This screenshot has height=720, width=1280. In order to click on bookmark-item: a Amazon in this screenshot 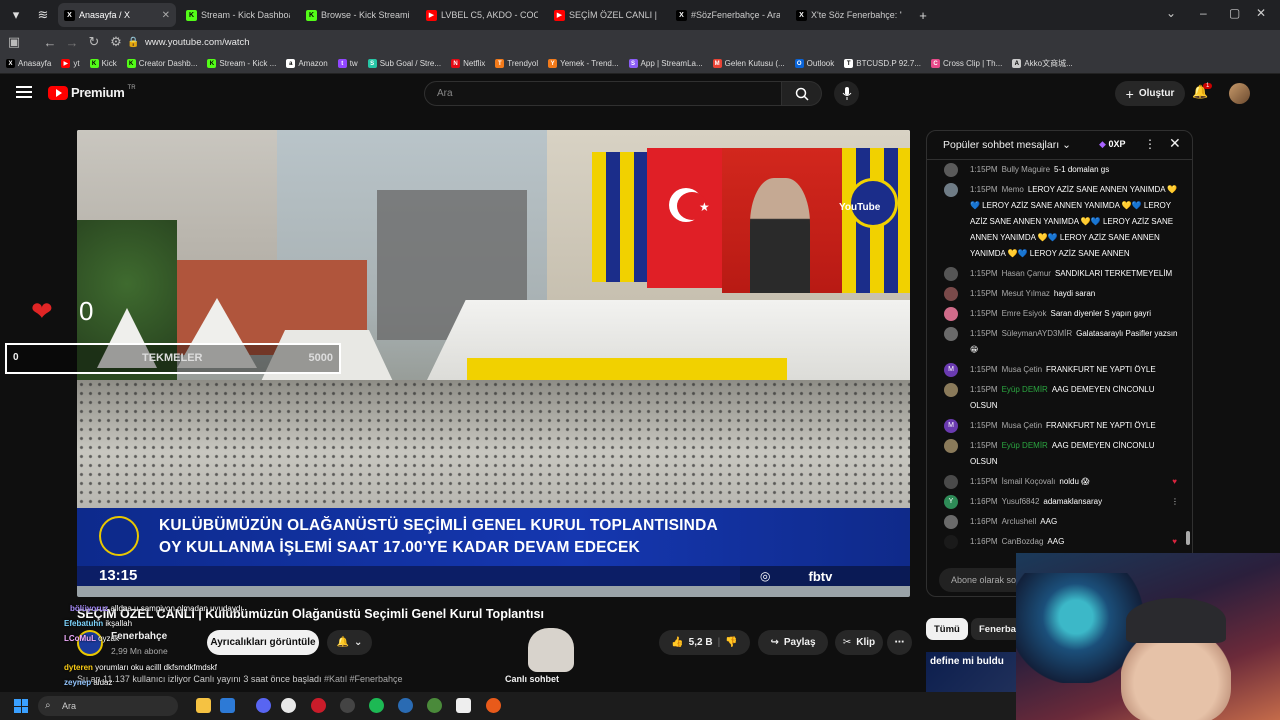, I will do `click(307, 63)`.